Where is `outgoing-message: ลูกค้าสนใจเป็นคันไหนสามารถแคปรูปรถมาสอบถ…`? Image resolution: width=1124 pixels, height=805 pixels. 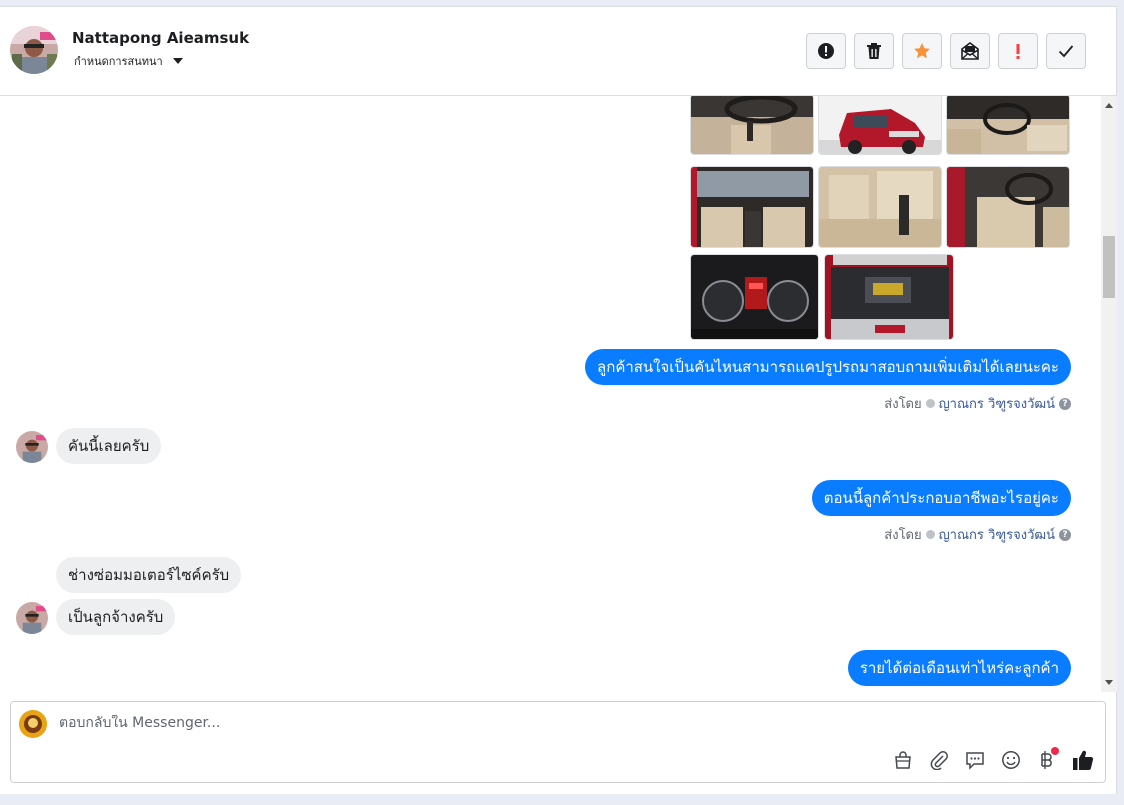
outgoing-message: ลูกค้าสนใจเป็นคันไหนสามารถแคปรูปรถมาสอบถ… is located at coordinates (828, 367).